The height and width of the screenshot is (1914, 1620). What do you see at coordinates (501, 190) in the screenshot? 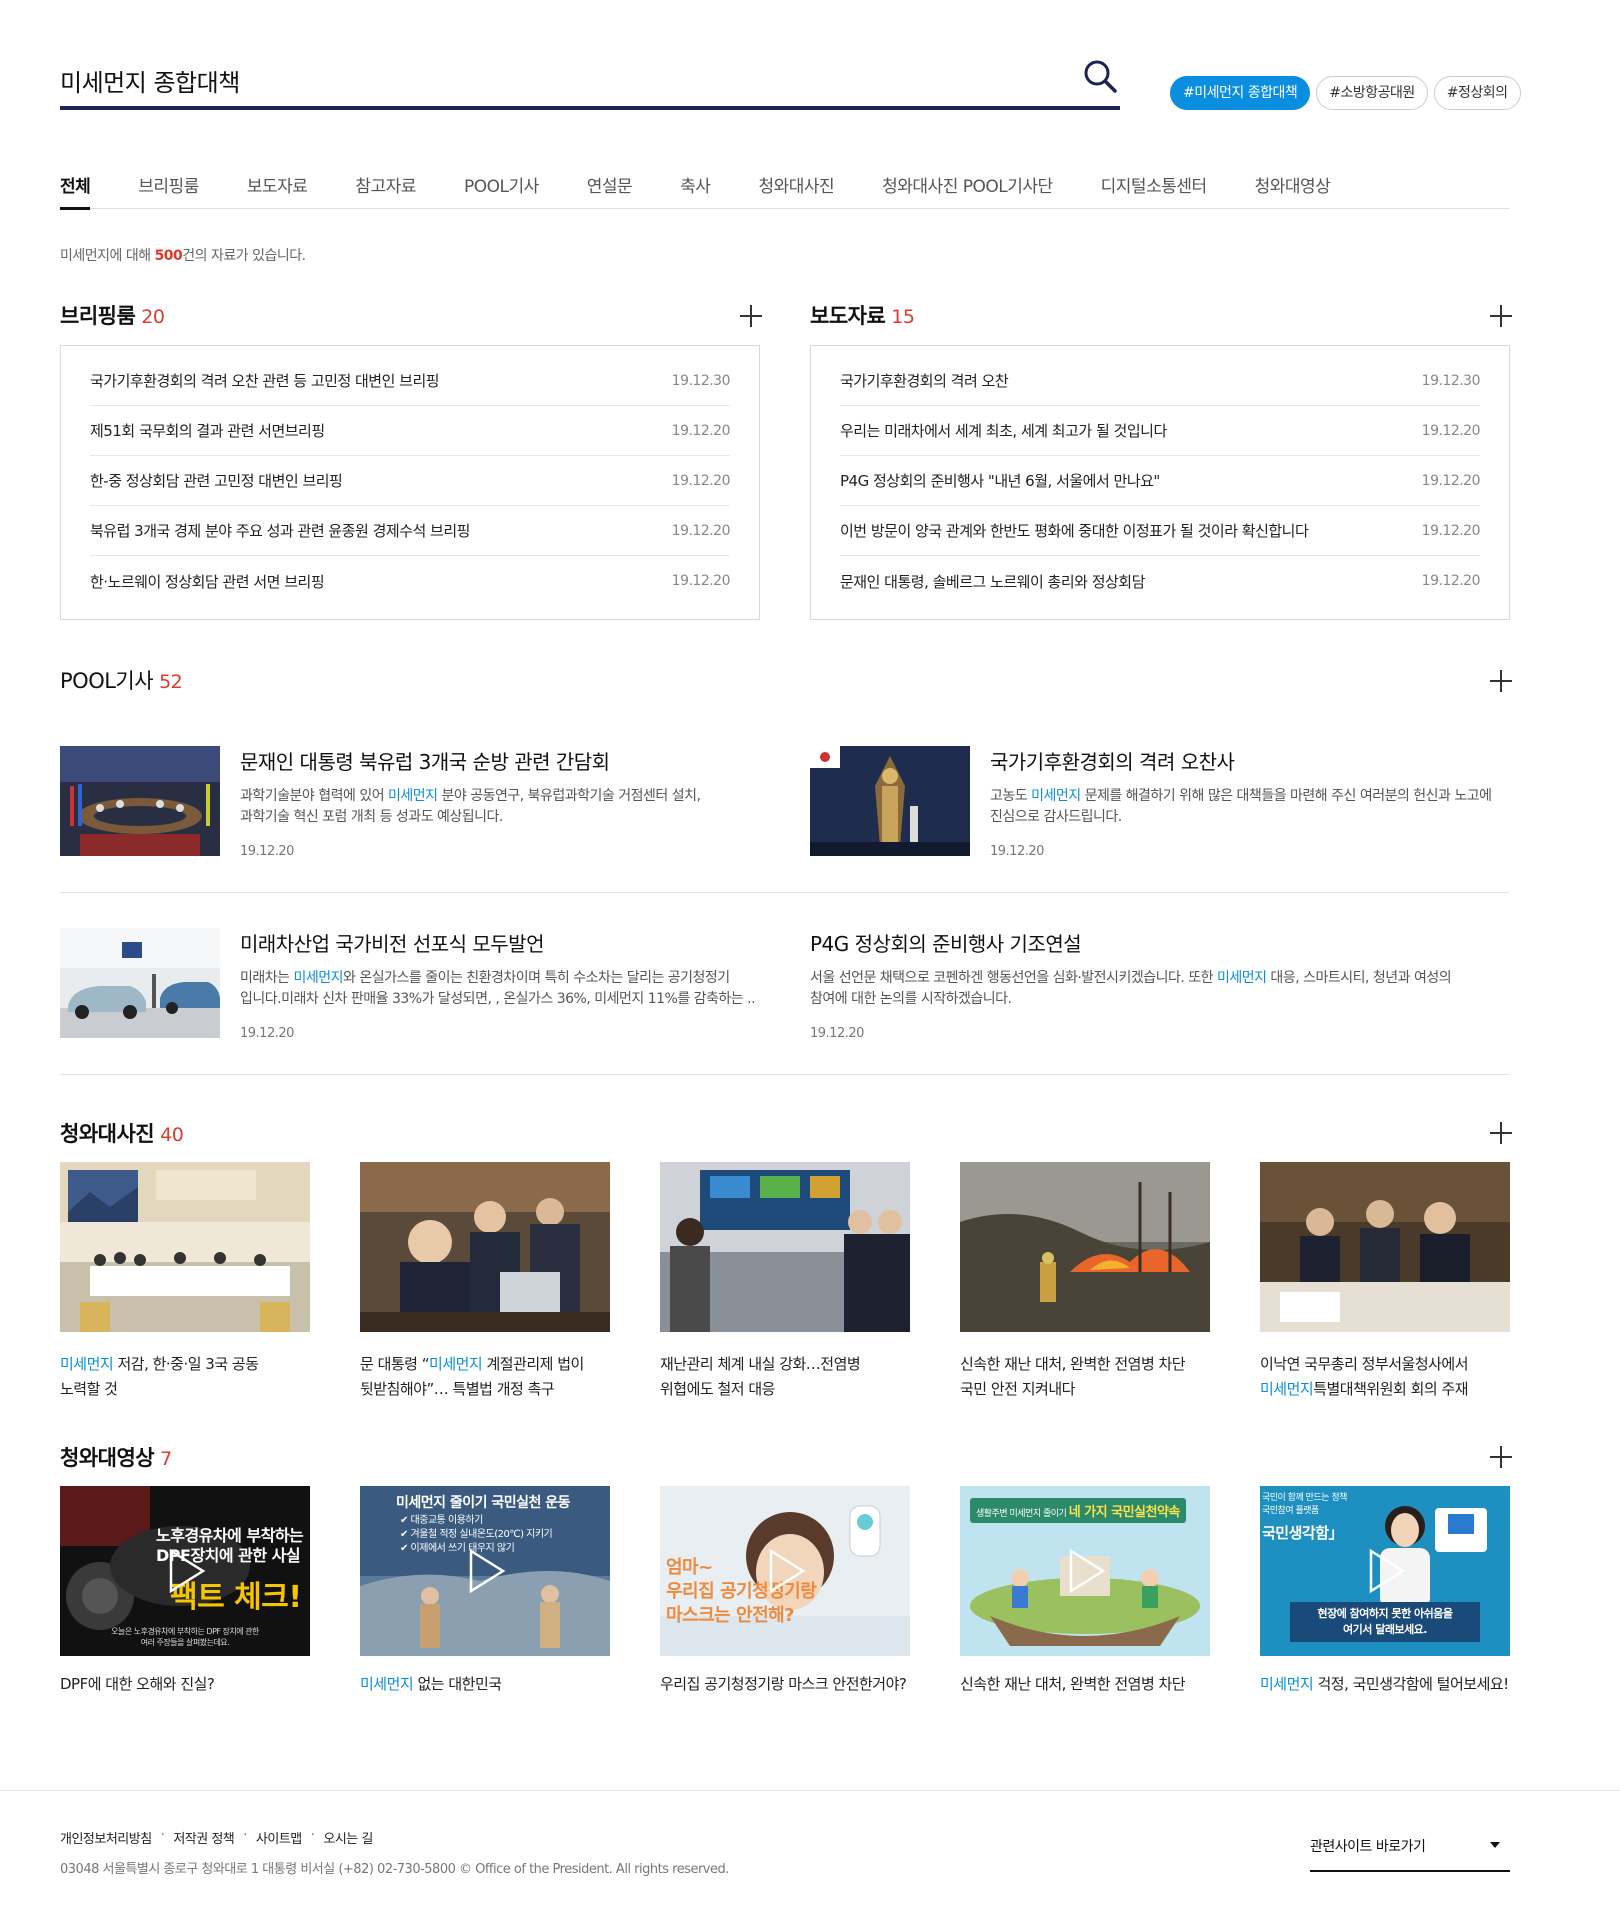
I see `tab-pool: POOL기사` at bounding box center [501, 190].